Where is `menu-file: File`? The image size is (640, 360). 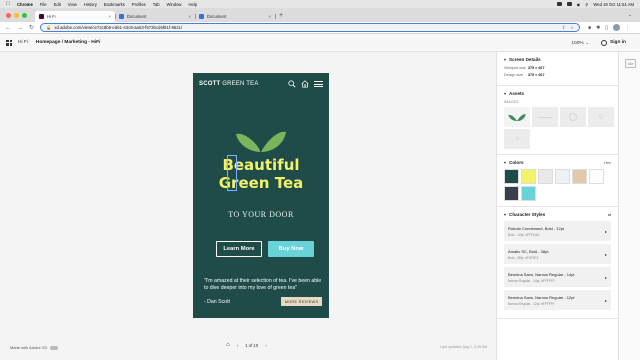 menu-file: File is located at coordinates (43, 4).